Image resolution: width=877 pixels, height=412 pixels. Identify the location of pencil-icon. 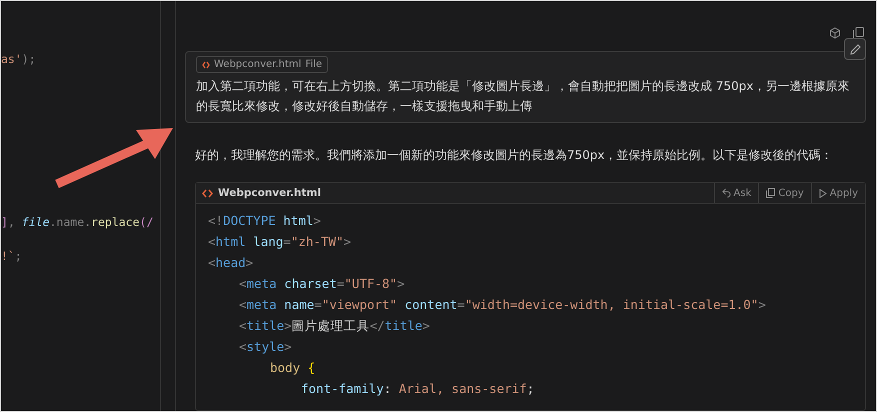
(855, 49).